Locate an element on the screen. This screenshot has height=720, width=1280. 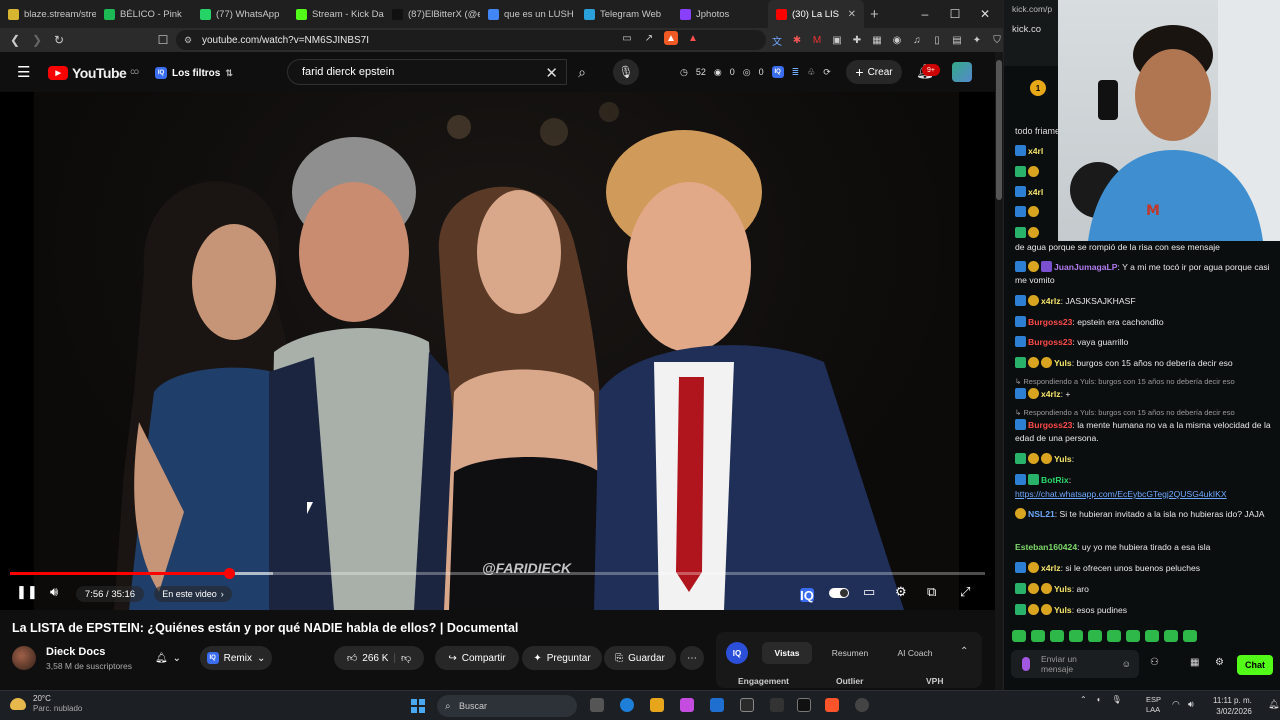
back-icon: ❮ is located at coordinates (15, 40).